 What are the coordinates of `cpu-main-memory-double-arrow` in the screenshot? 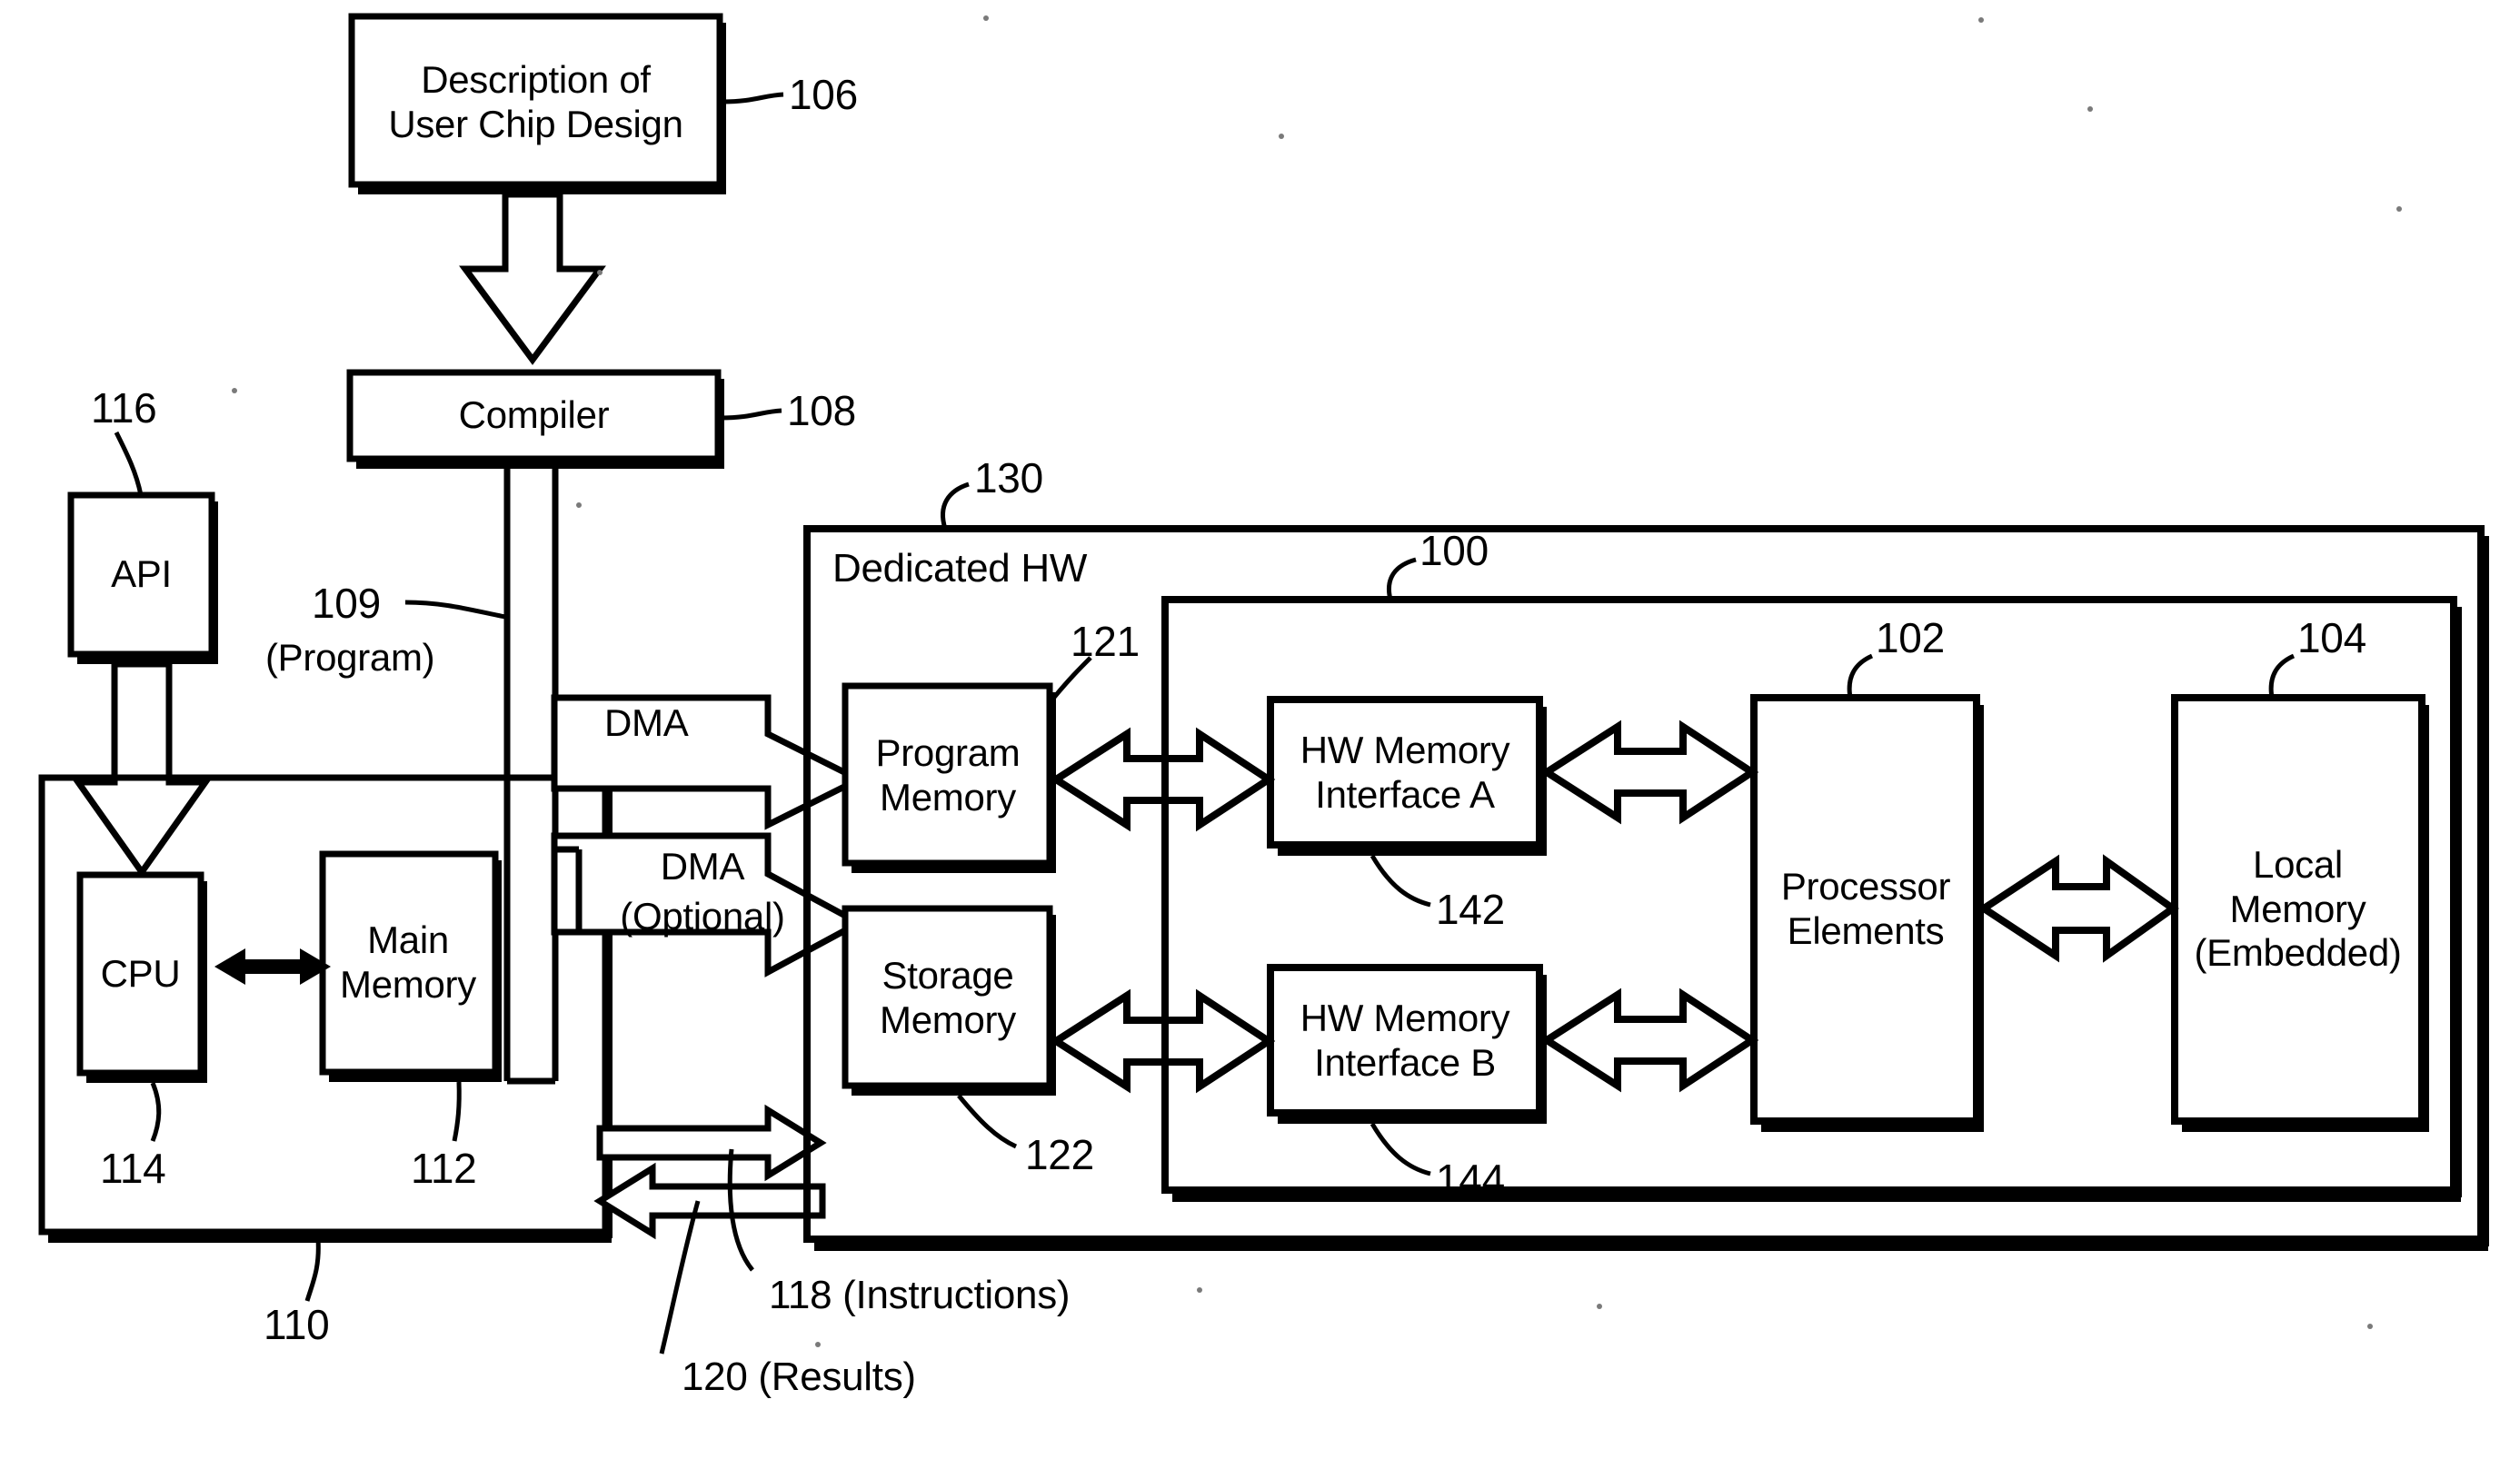 It's located at (272, 966).